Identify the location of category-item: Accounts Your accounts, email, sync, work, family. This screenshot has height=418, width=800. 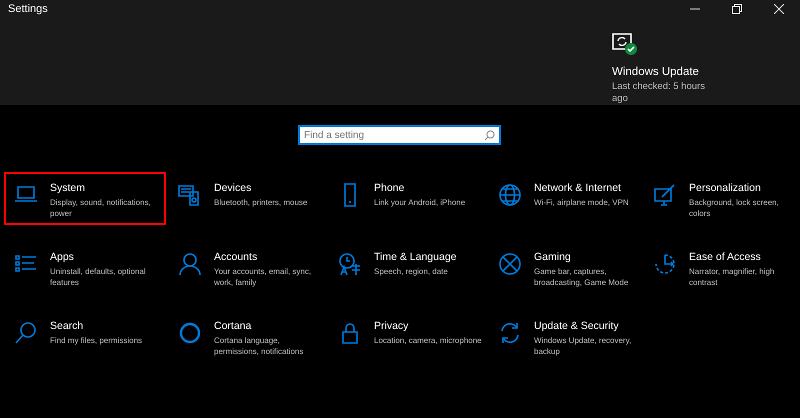
(249, 267).